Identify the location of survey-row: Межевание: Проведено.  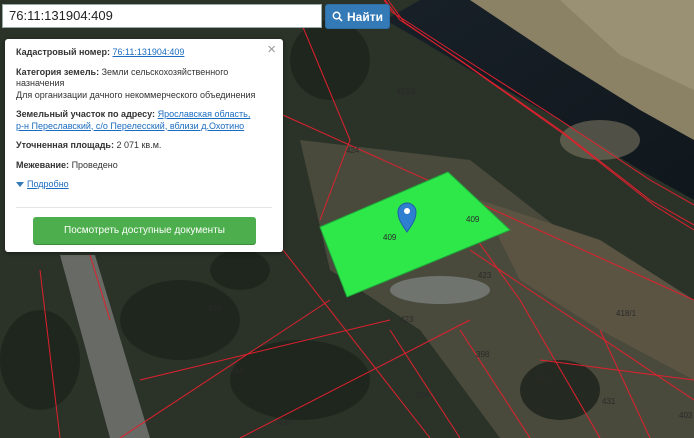
(144, 166).